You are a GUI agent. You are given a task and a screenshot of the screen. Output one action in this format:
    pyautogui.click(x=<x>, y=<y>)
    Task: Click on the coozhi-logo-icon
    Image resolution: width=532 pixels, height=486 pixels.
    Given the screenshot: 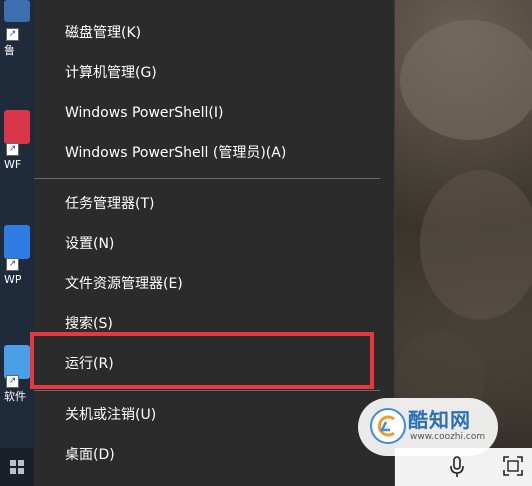 What is the action you would take?
    pyautogui.click(x=388, y=426)
    